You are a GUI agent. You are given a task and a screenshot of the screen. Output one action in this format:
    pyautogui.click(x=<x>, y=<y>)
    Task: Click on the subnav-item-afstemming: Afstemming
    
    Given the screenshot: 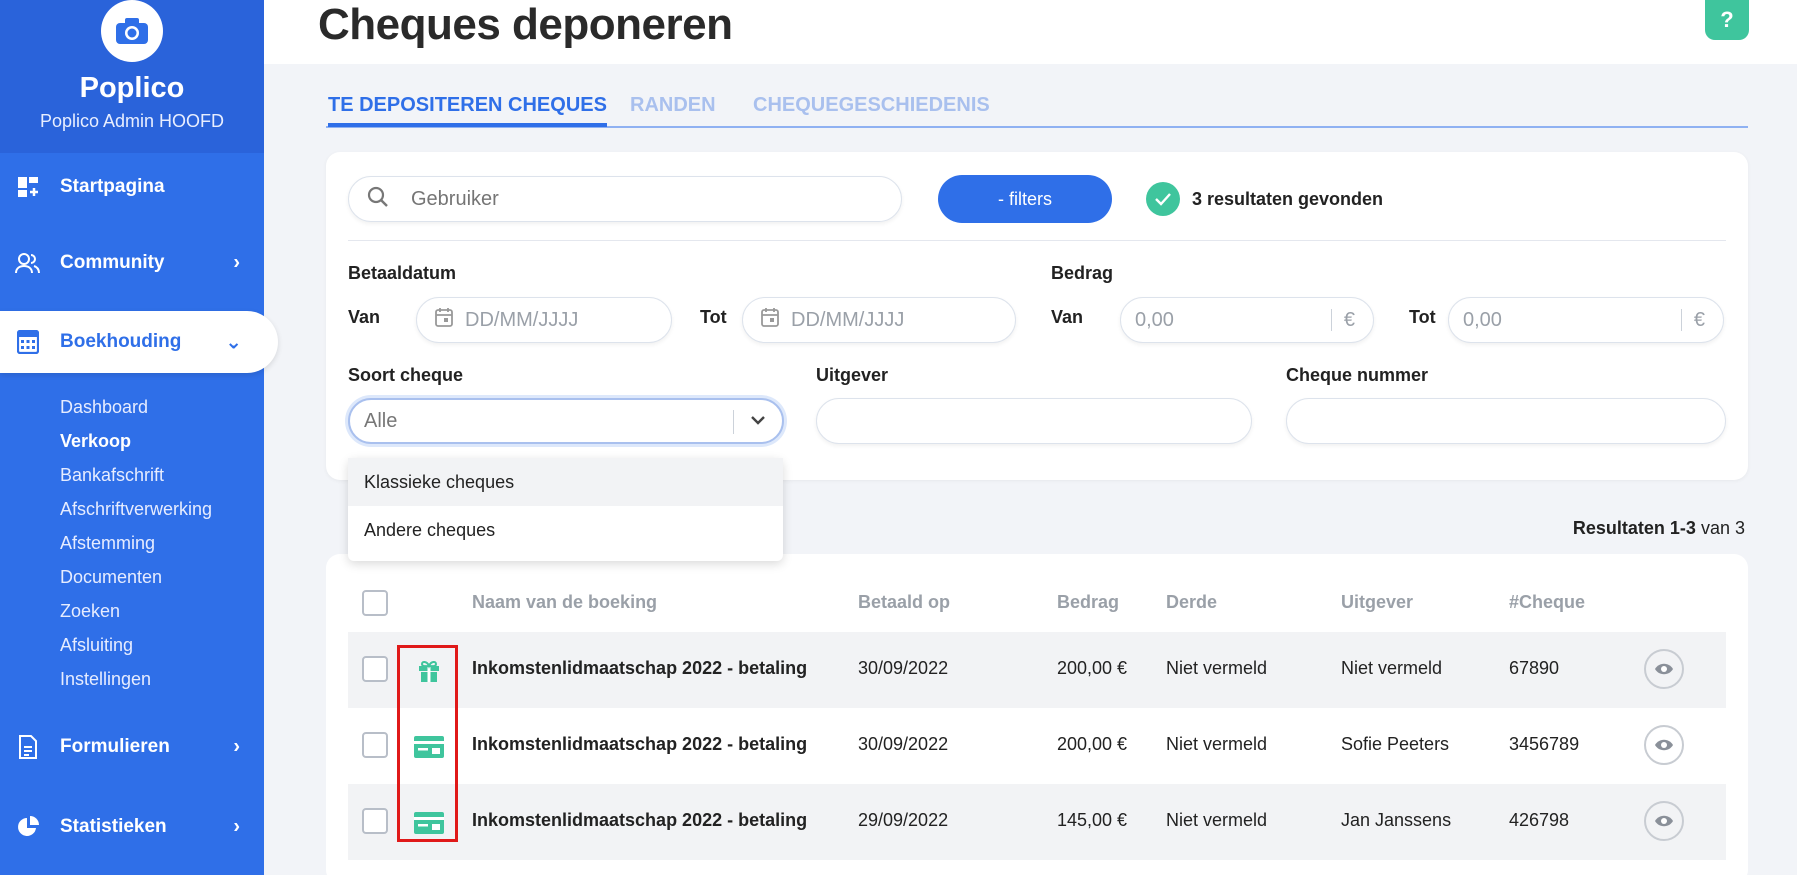 What is the action you would take?
    pyautogui.click(x=136, y=543)
    